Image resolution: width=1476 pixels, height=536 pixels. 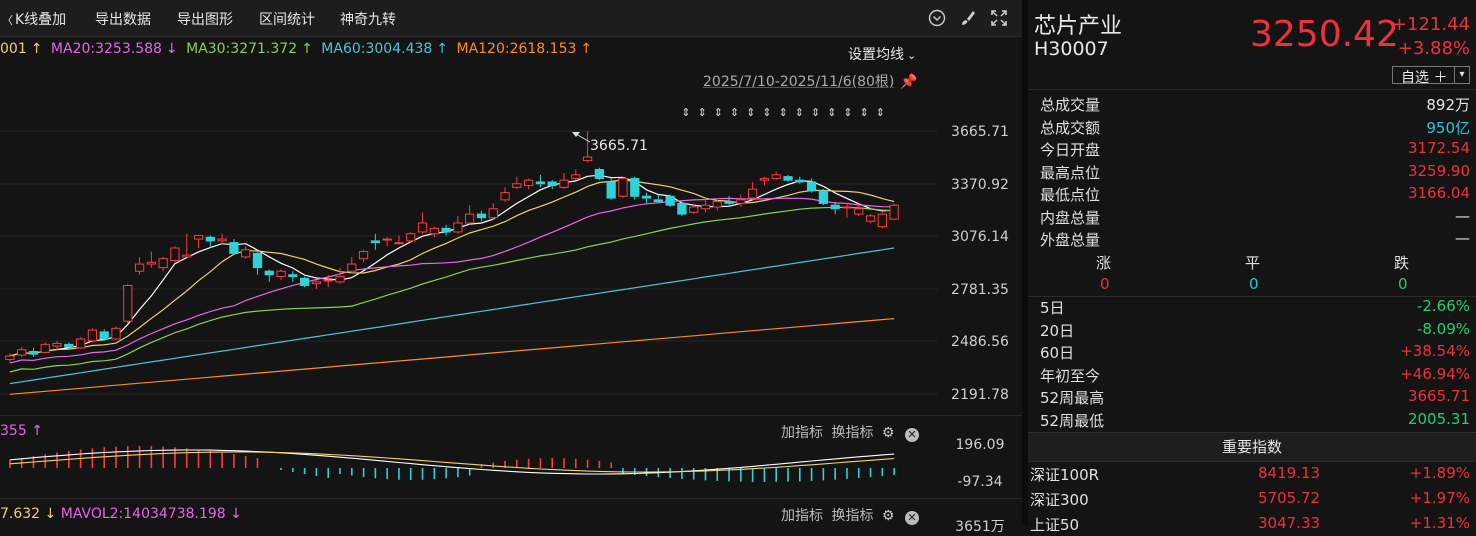 I want to click on mavol1-value: 7.632, so click(x=20, y=514).